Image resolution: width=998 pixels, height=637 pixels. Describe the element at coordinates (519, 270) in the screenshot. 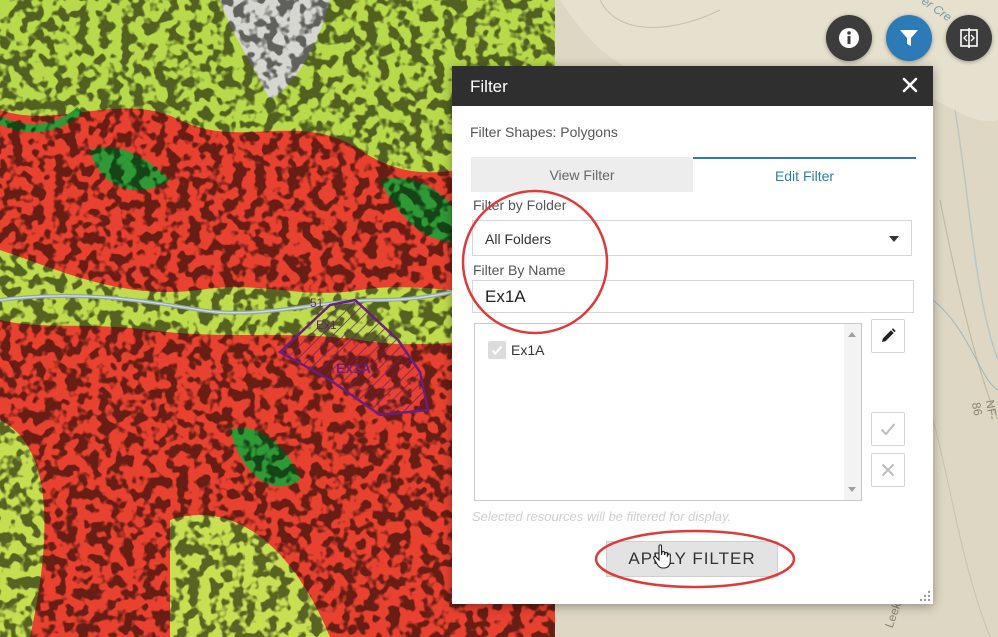

I see `name-label: Filter By Name` at that location.